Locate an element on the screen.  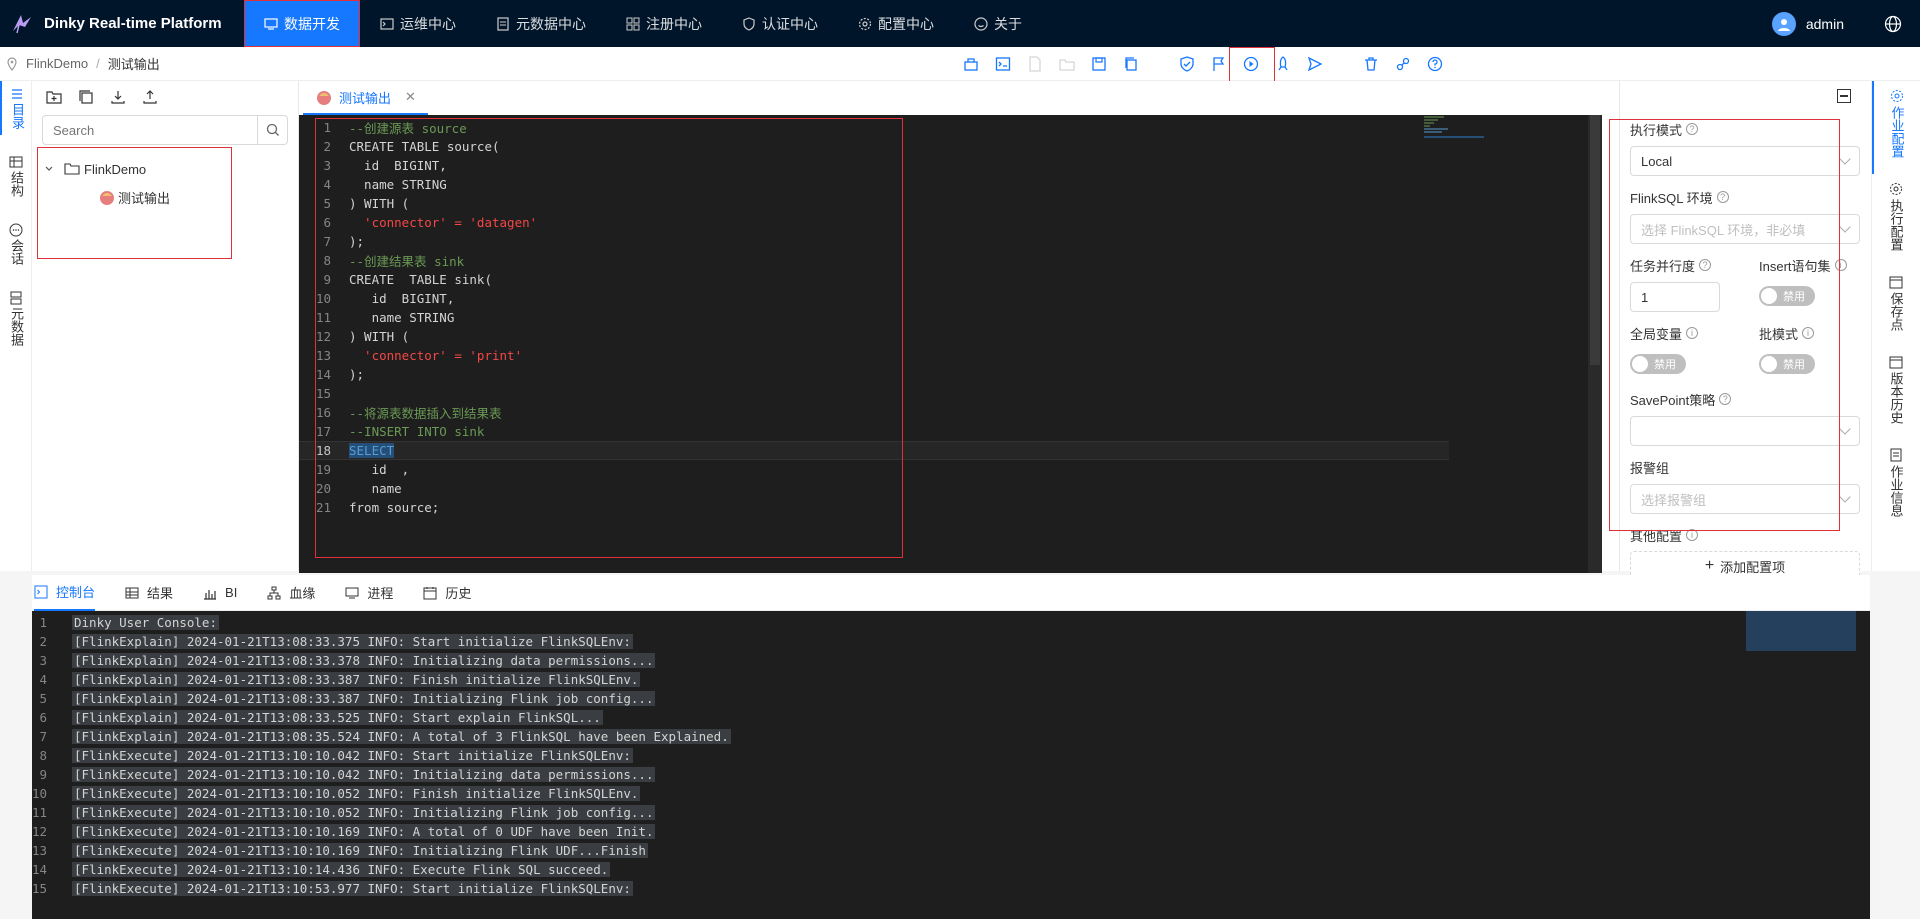
code-highlight is located at coordinates (609, 338).